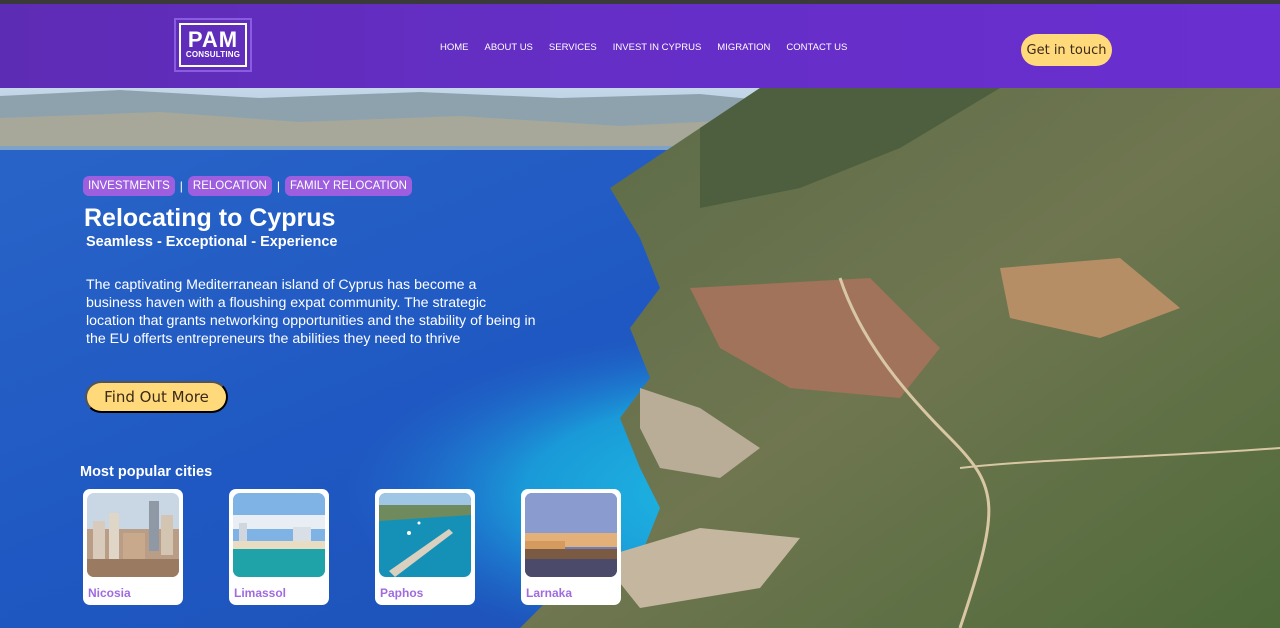 Image resolution: width=1280 pixels, height=628 pixels. I want to click on logo-text-sub: CONSULTING, so click(213, 54).